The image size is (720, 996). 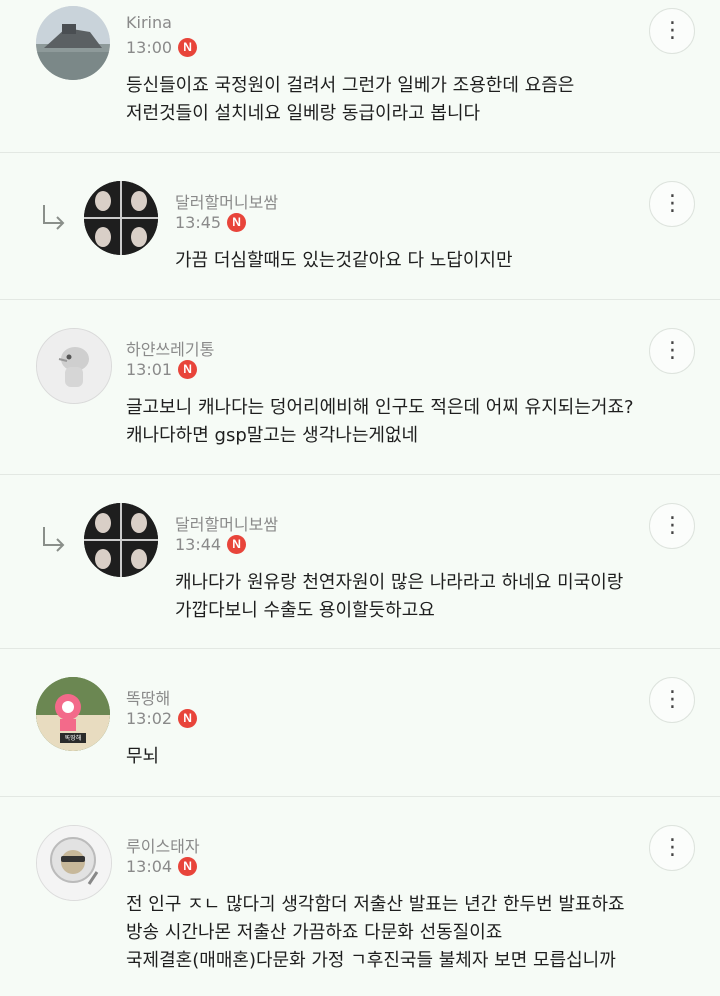 I want to click on comment-timestamp: 13:45, so click(x=198, y=222).